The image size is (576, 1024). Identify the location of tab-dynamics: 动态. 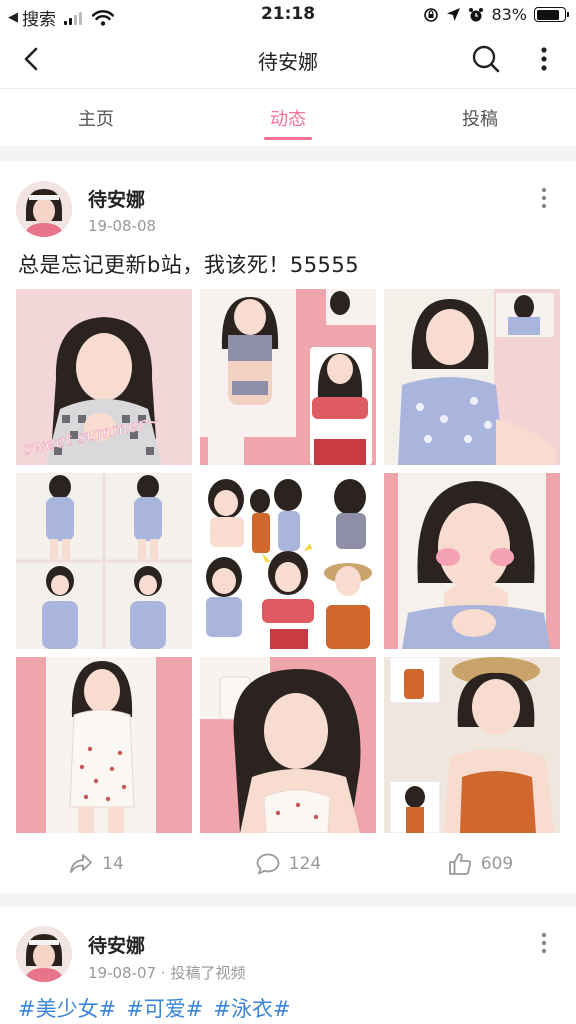
(288, 117).